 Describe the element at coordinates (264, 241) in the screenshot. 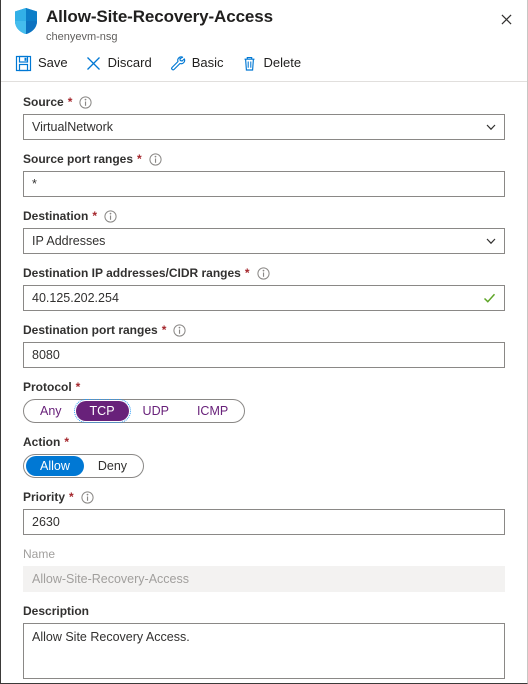

I see `destination-dropdown: IP Addresses` at that location.